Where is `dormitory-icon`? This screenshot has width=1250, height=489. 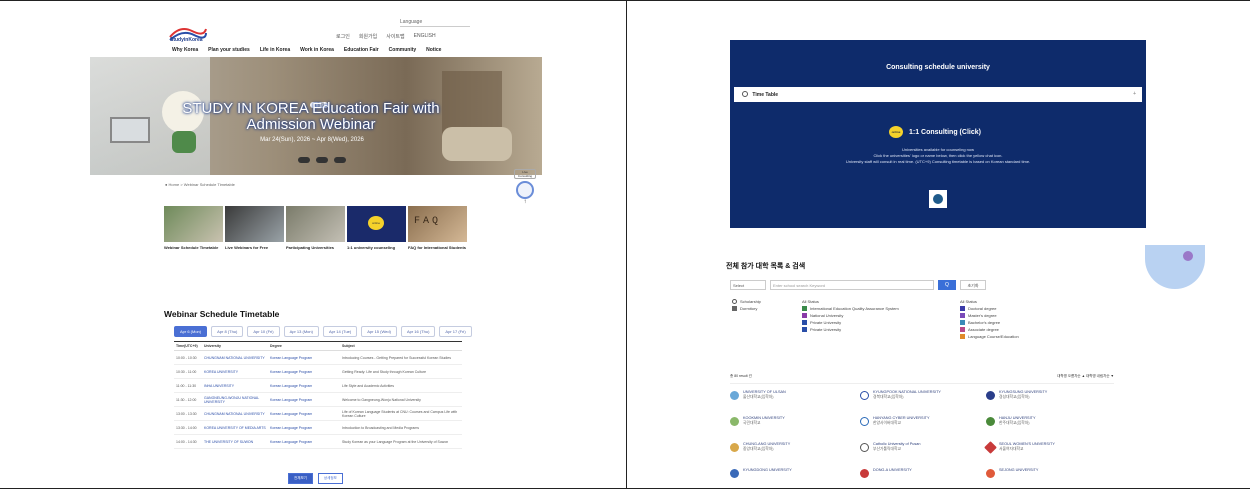
dormitory-icon is located at coordinates (734, 308).